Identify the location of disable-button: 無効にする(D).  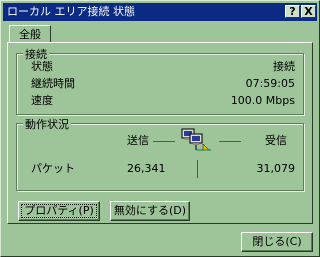
(150, 211).